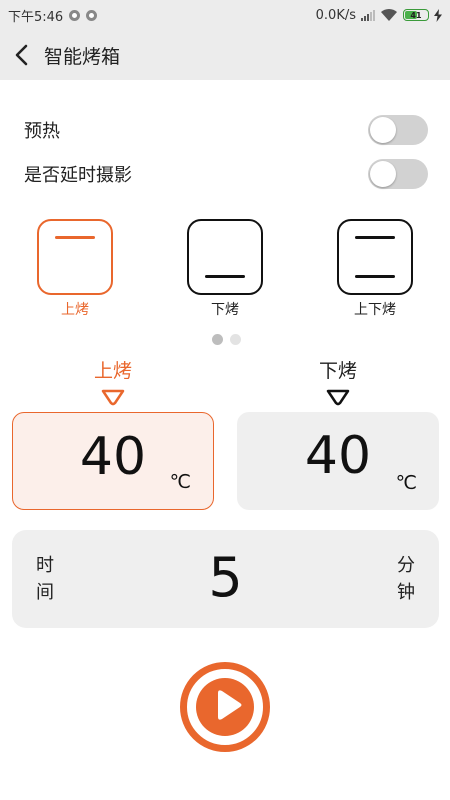 The image size is (450, 800). I want to click on timelapse-row: 是否延时摄影, so click(226, 174).